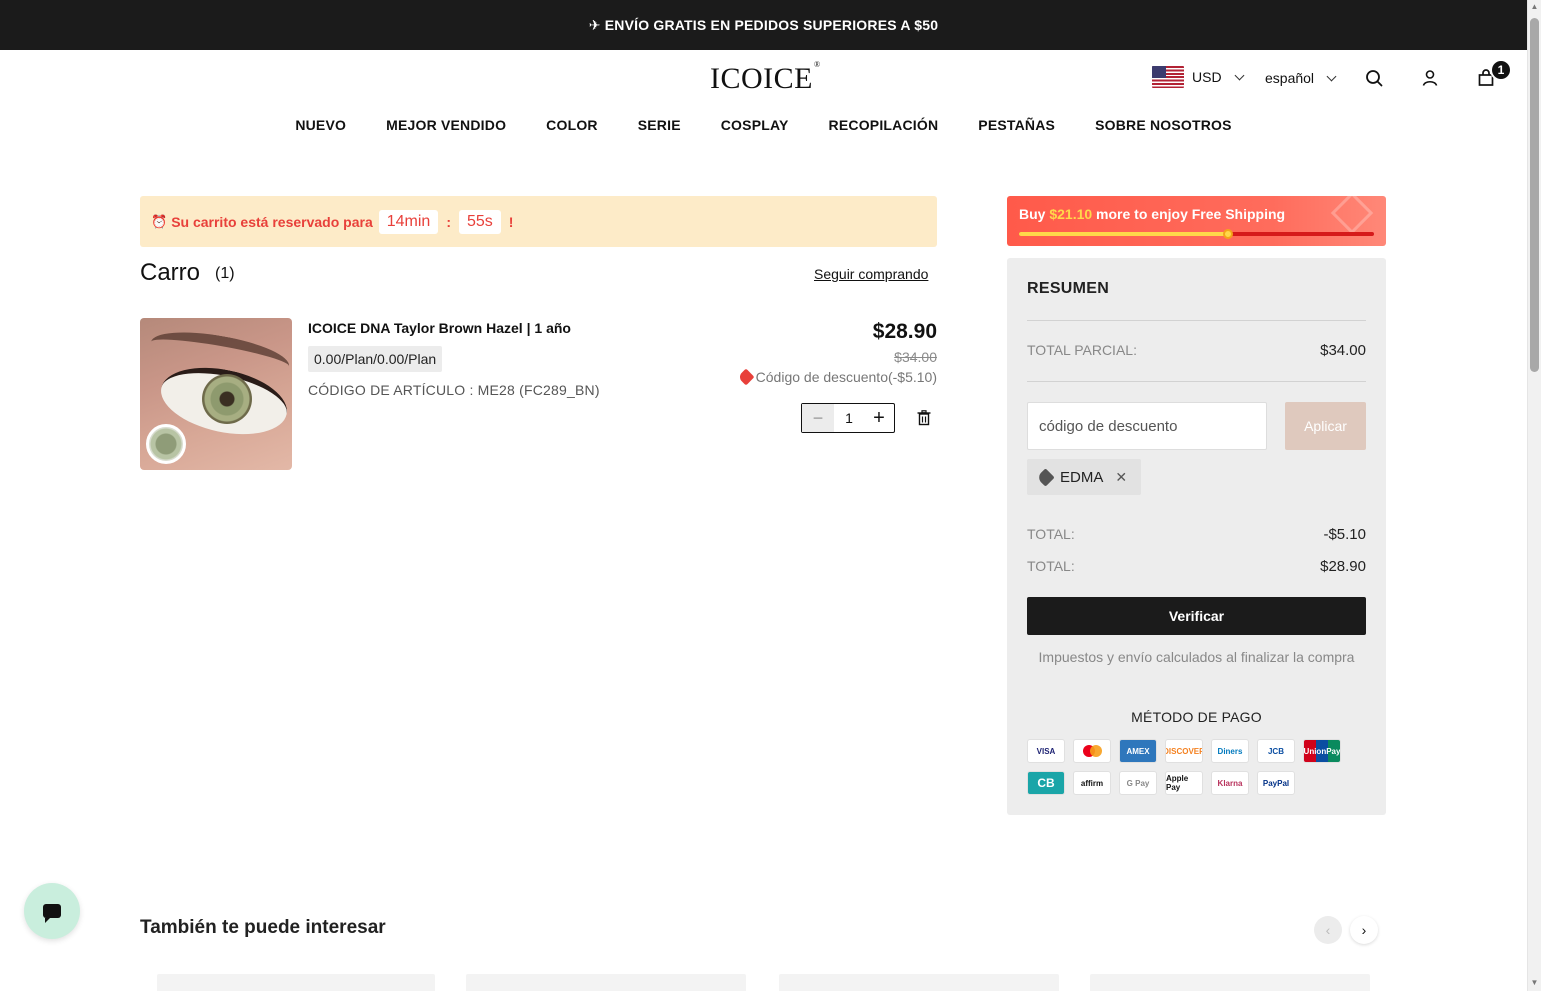  Describe the element at coordinates (159, 221) in the screenshot. I see `alarm-clock-icon: ⏰` at that location.